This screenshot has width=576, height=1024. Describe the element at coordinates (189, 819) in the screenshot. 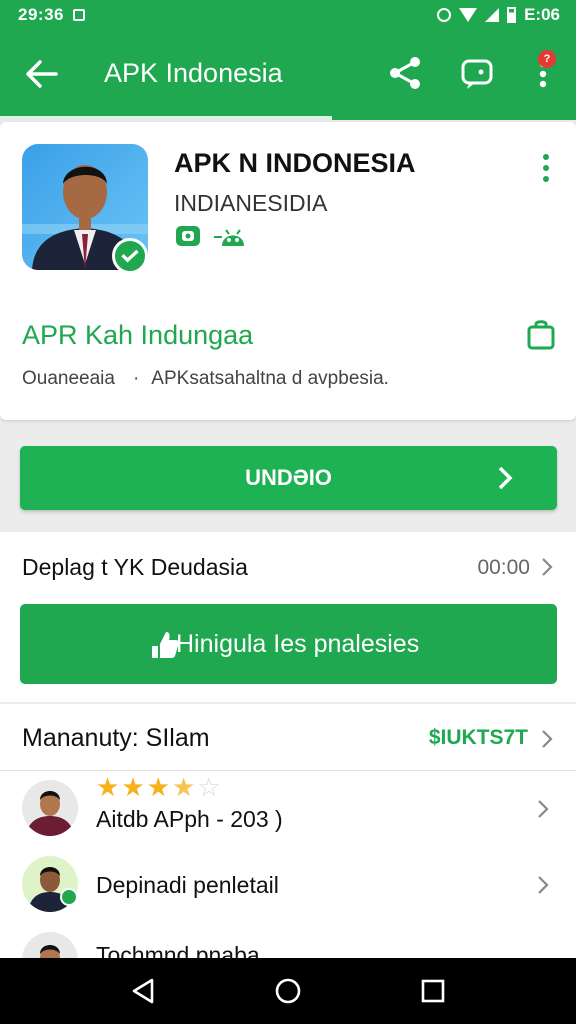

I see `list-item-label: Aitdb APph - 203 )` at that location.